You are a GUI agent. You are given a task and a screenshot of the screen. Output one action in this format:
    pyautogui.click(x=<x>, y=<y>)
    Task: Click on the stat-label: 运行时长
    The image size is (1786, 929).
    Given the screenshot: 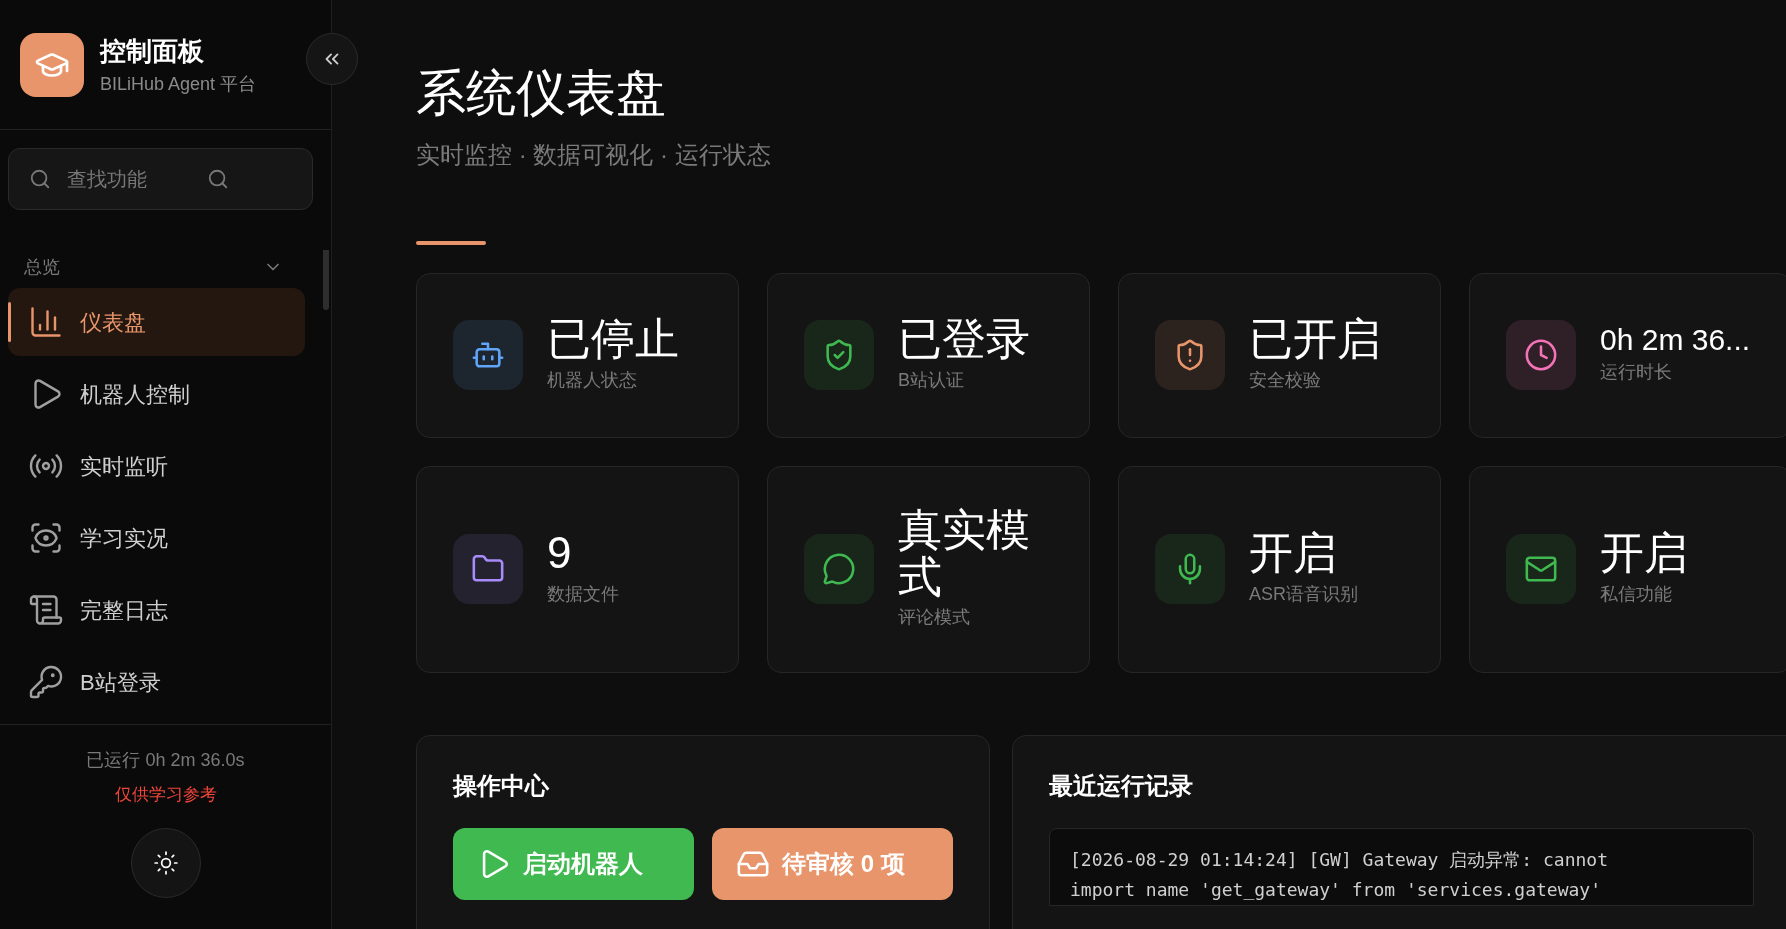 What is the action you would take?
    pyautogui.click(x=1636, y=373)
    